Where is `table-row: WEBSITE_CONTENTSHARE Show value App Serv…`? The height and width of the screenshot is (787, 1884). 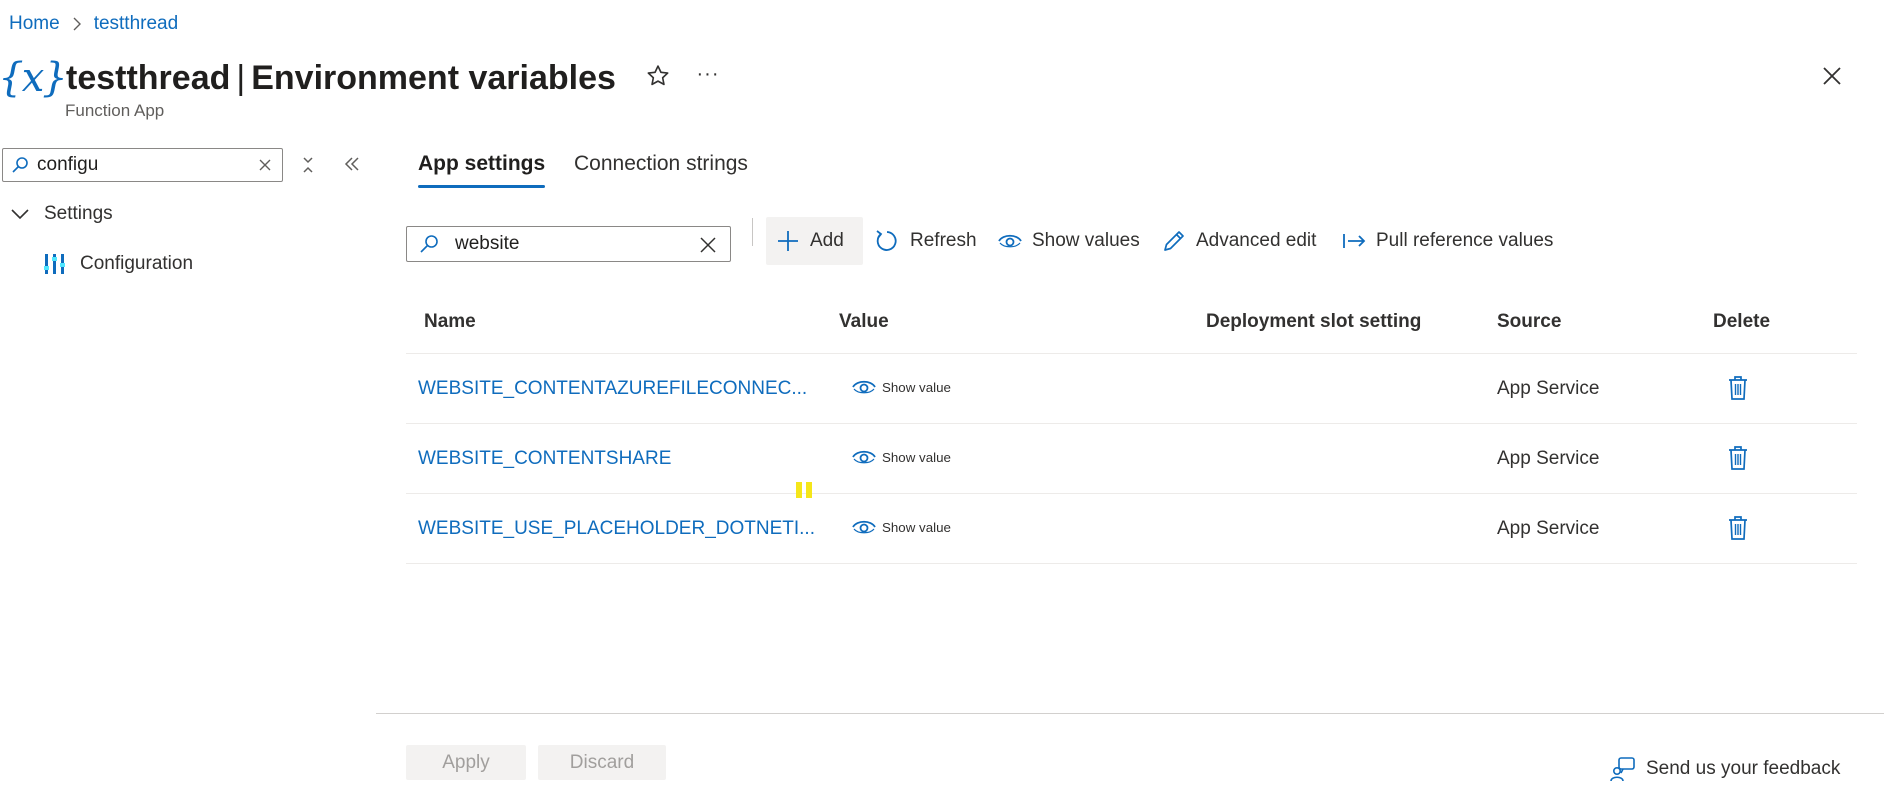 table-row: WEBSITE_CONTENTSHARE Show value App Serv… is located at coordinates (1131, 459).